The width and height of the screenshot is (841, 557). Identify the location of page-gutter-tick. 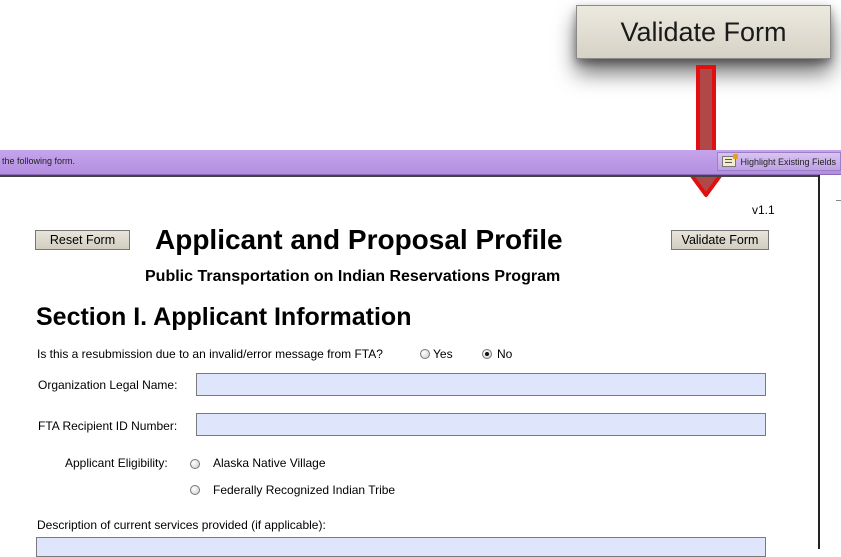
(838, 200).